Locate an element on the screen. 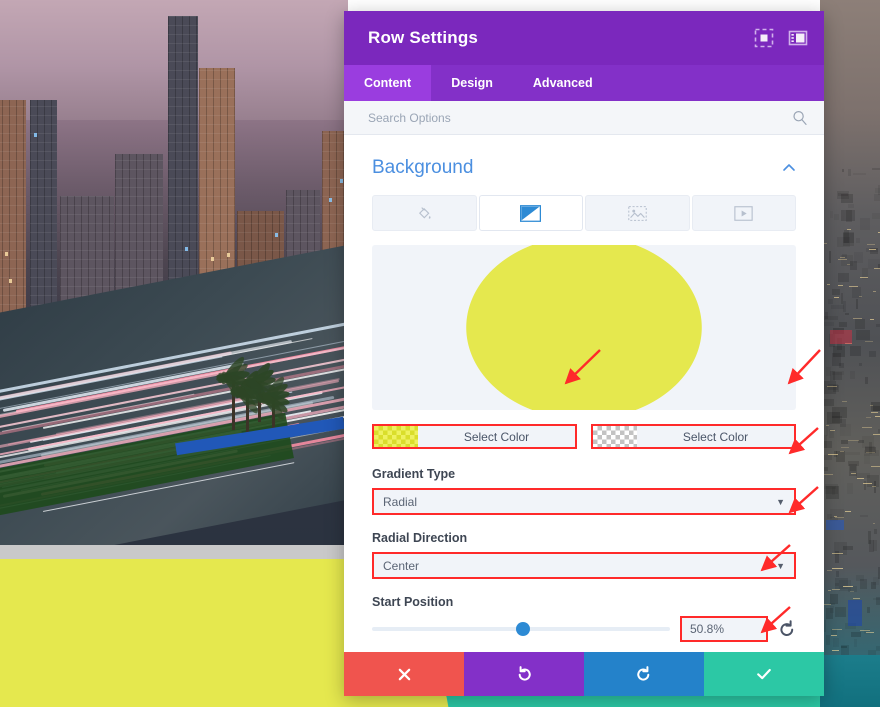  save-button is located at coordinates (764, 674).